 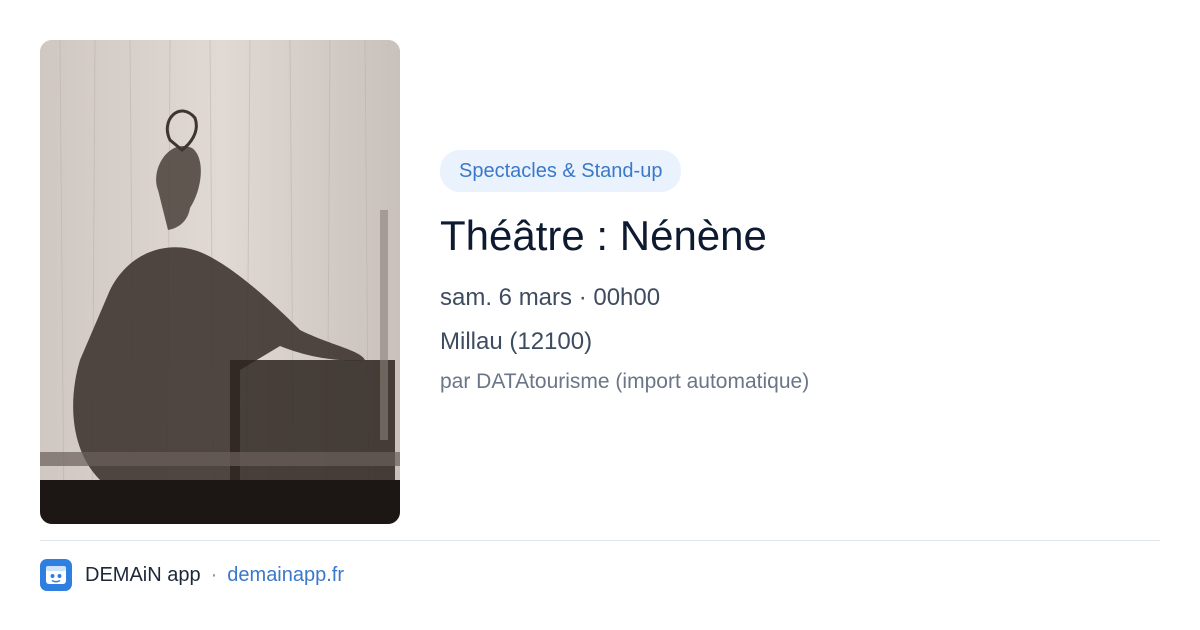 What do you see at coordinates (561, 171) in the screenshot?
I see `category-badge: Spectacles & Stand-up` at bounding box center [561, 171].